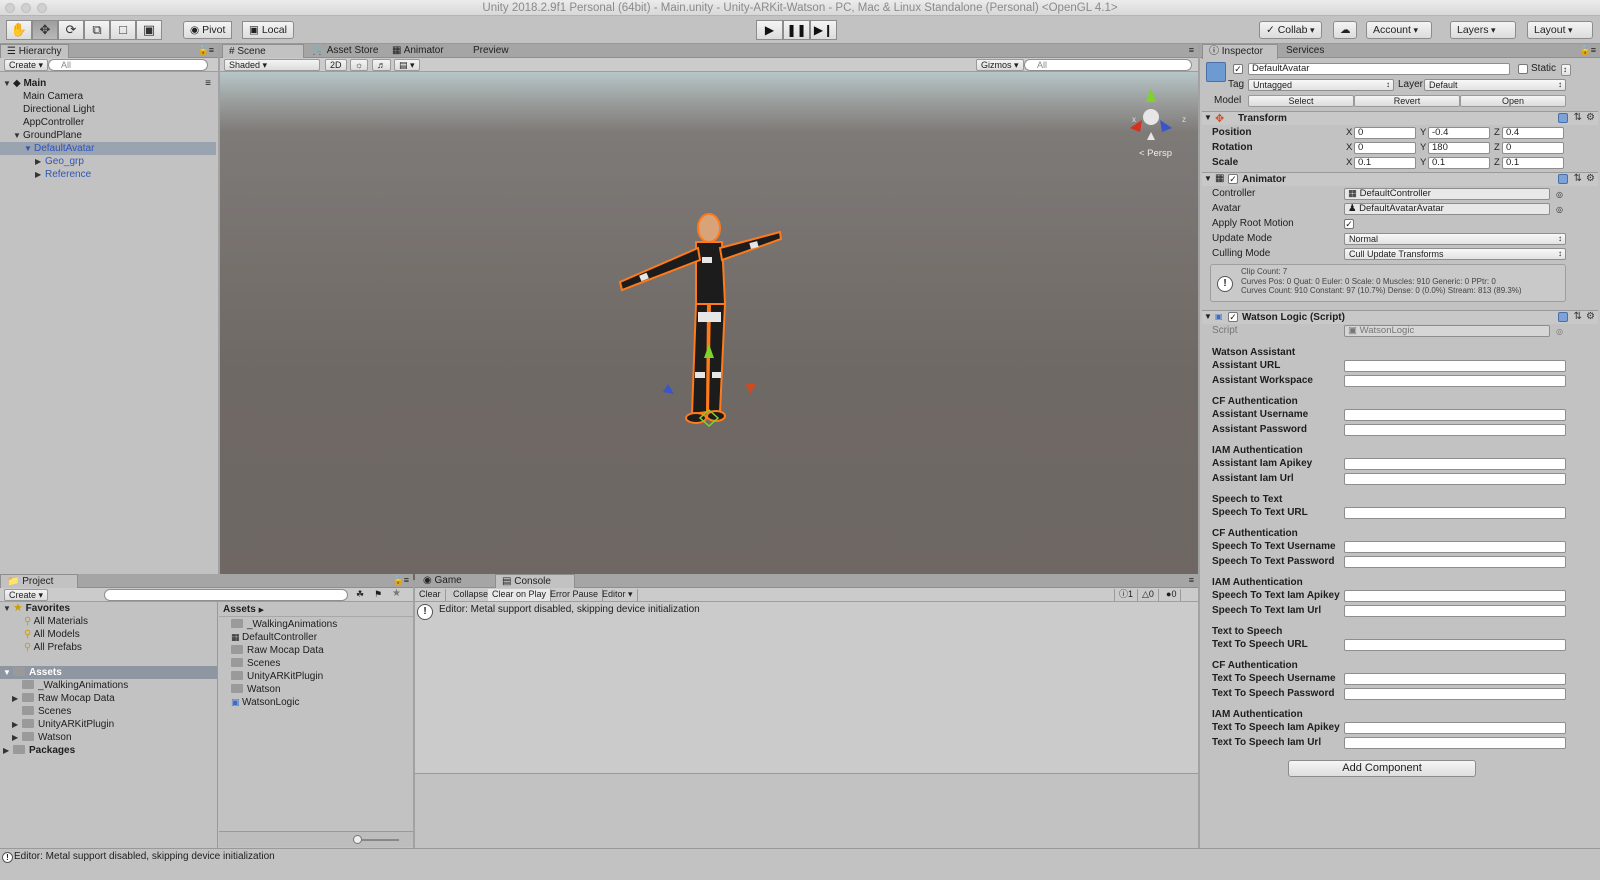  I want to click on local-toggle: ▣ Local, so click(268, 30).